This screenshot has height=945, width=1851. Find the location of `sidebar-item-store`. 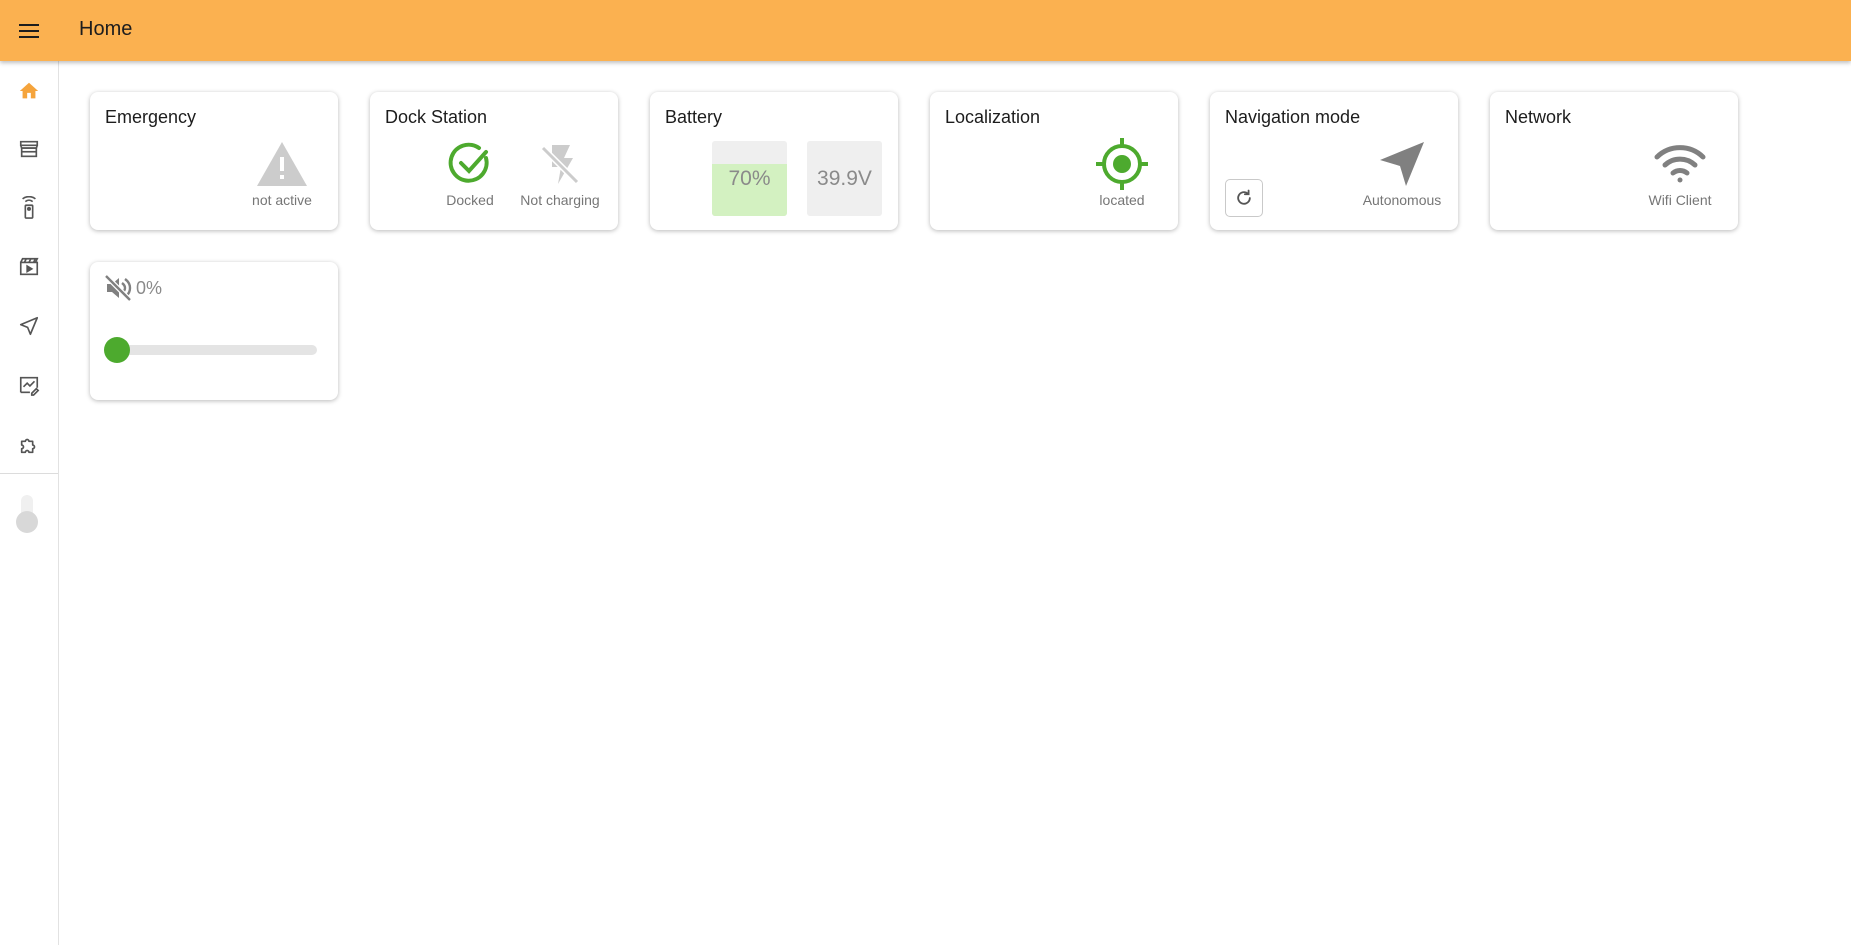

sidebar-item-store is located at coordinates (29, 149).